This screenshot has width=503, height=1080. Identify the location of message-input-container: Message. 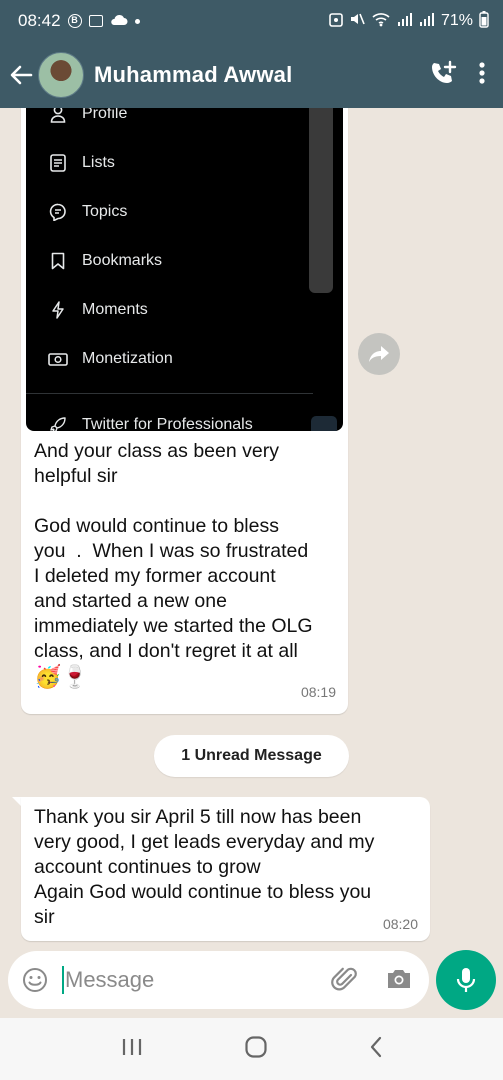
(218, 980).